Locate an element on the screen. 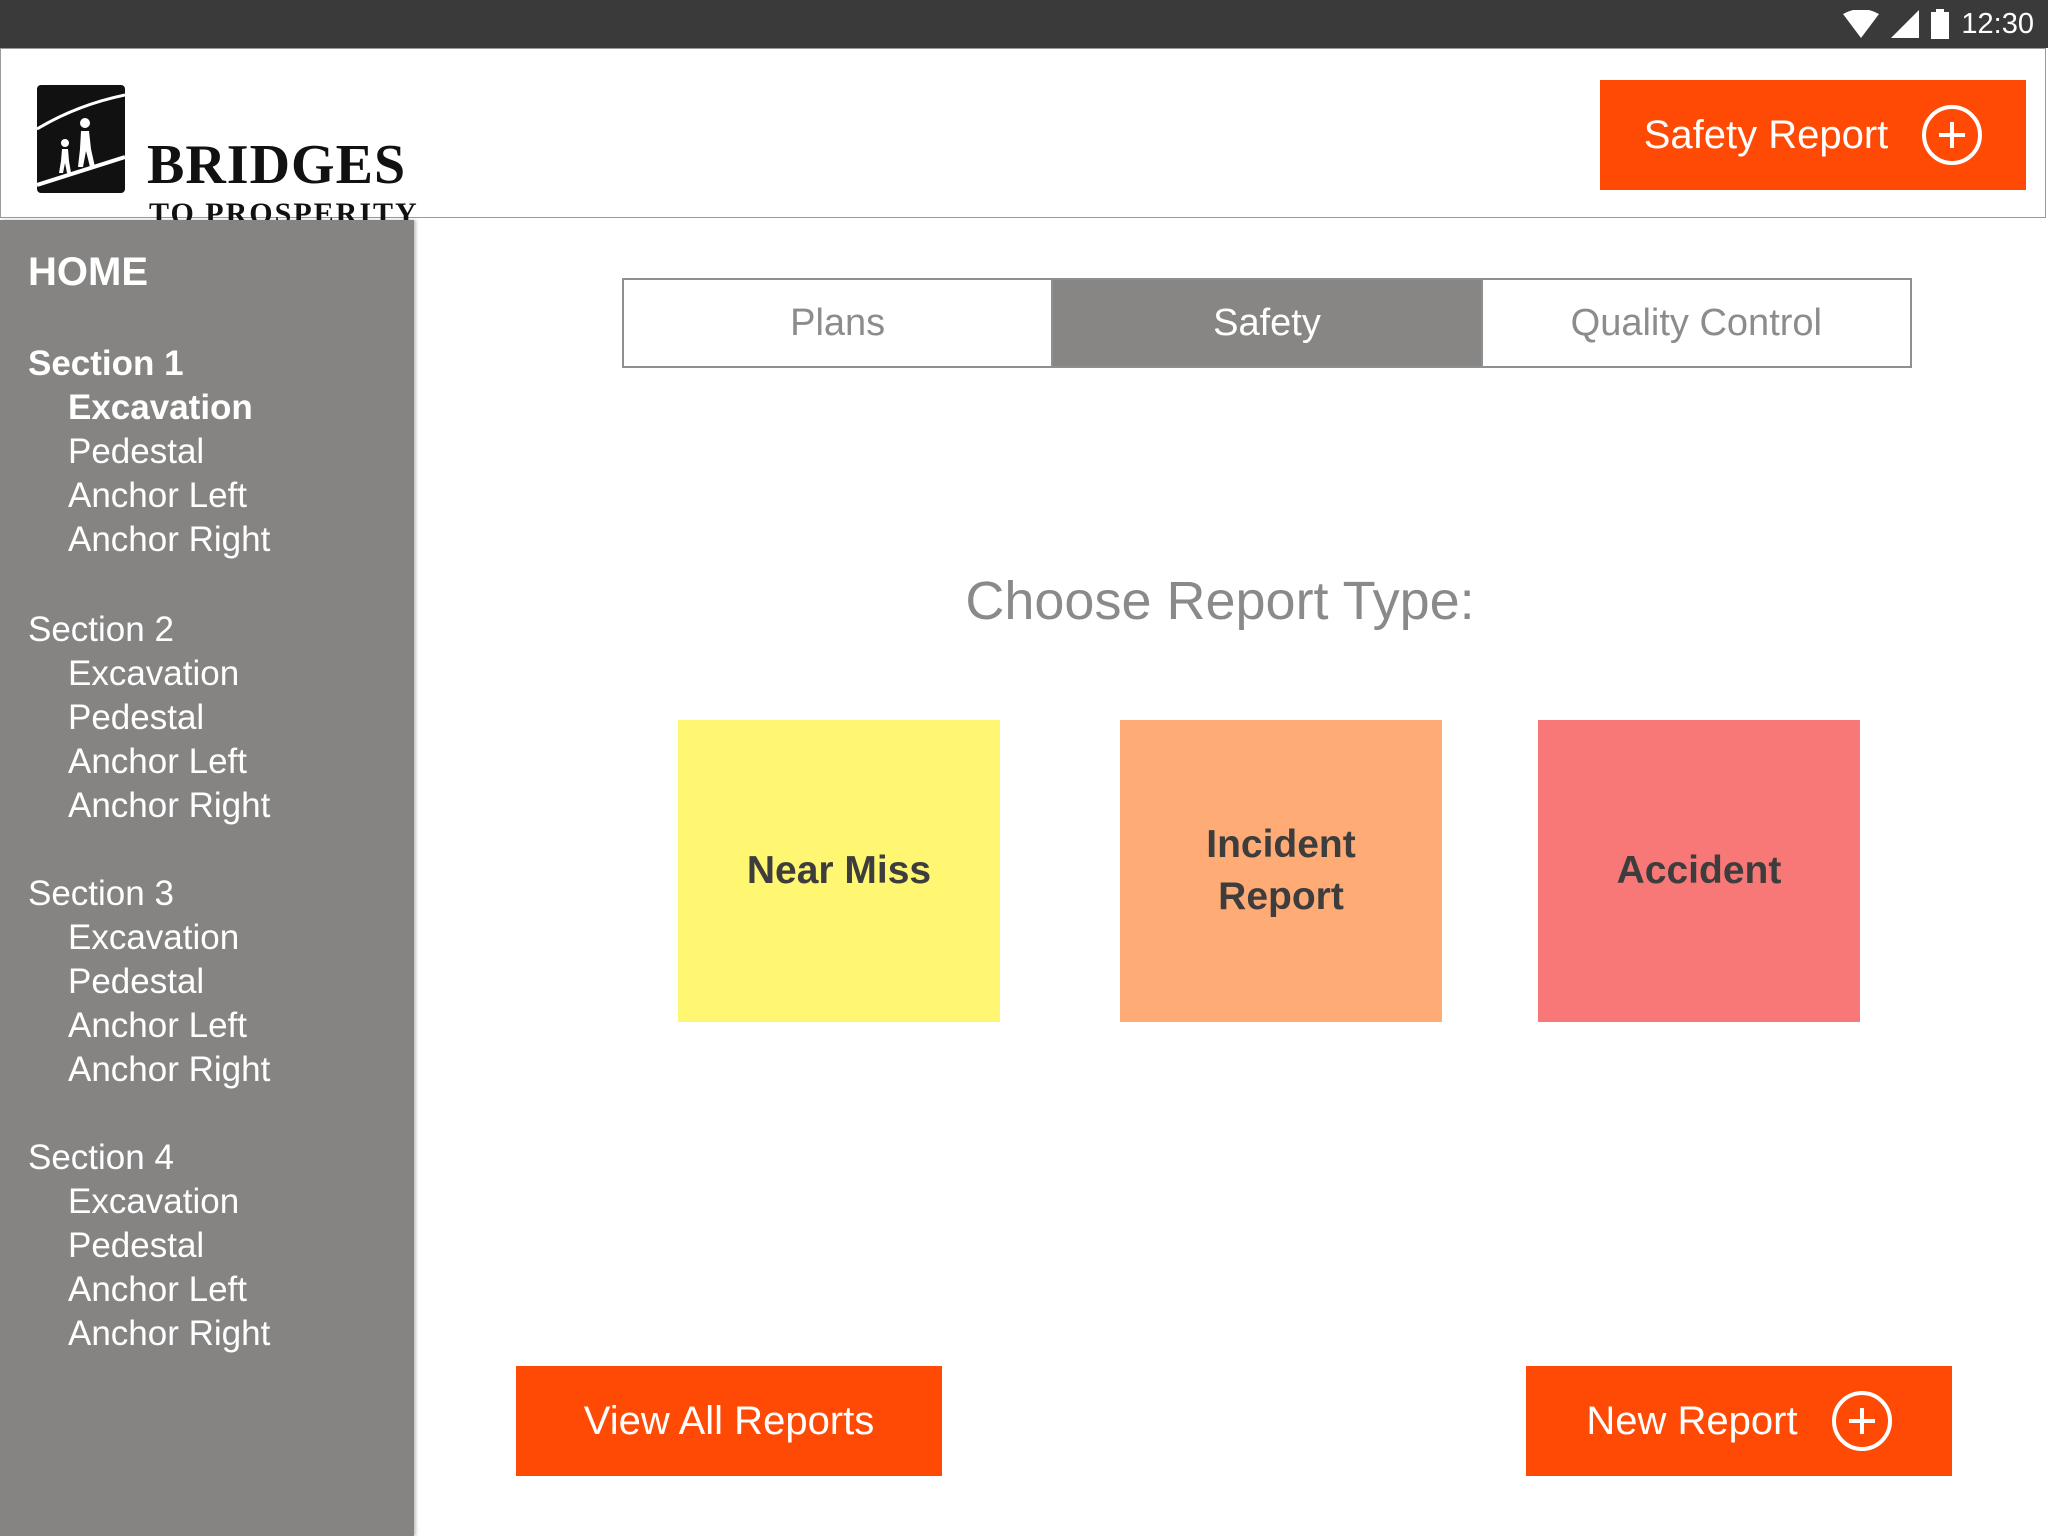  cell-signal-icon is located at coordinates (1905, 24).